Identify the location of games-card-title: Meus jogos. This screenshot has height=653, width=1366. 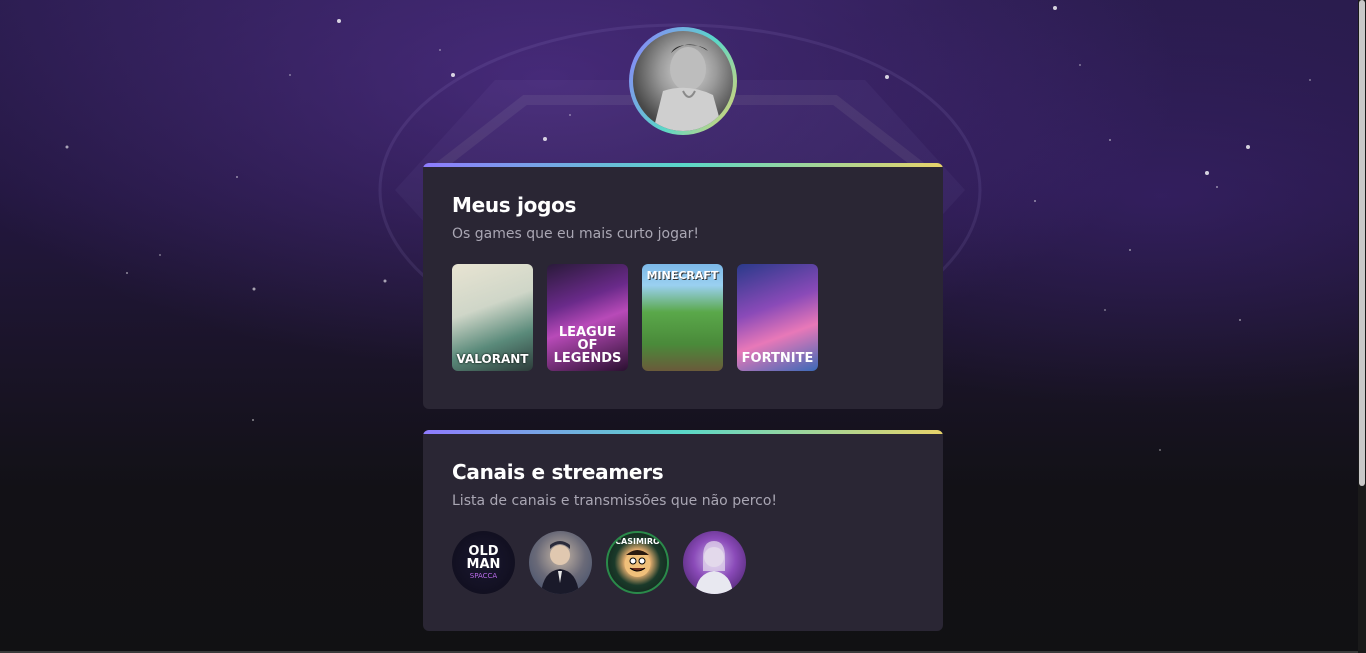
(514, 205).